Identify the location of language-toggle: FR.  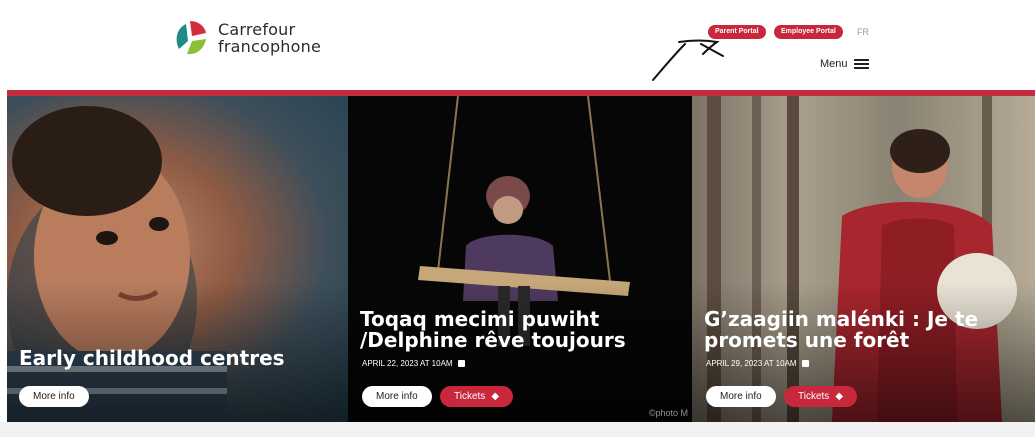
(863, 32).